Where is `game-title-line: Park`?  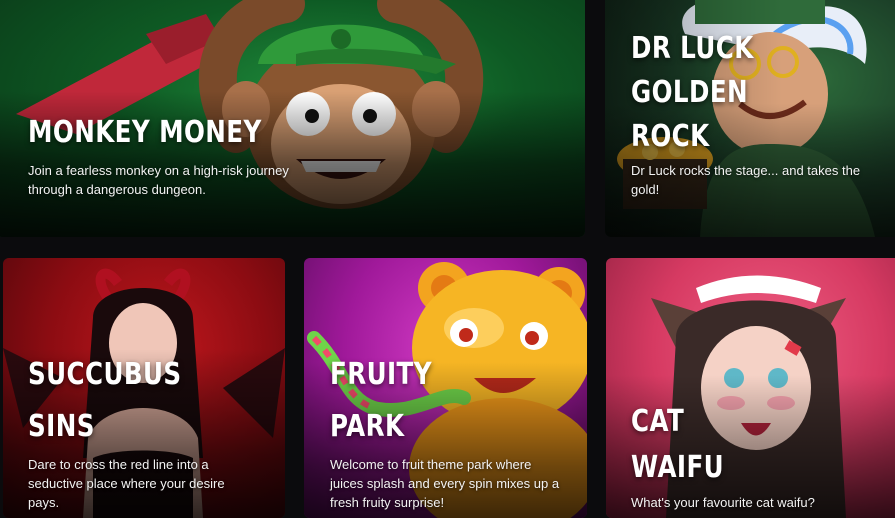
game-title-line: Park is located at coordinates (367, 426).